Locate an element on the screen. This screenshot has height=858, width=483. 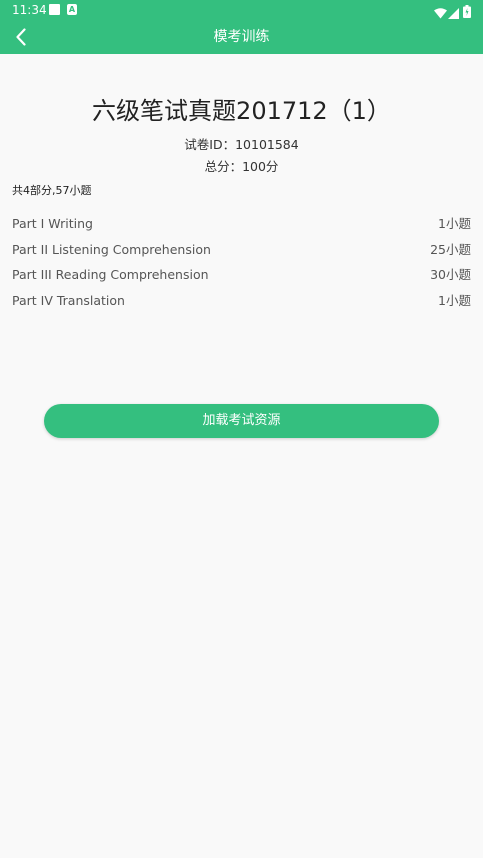
list-item: Part III Reading Comprehension 30小题 is located at coordinates (241, 275).